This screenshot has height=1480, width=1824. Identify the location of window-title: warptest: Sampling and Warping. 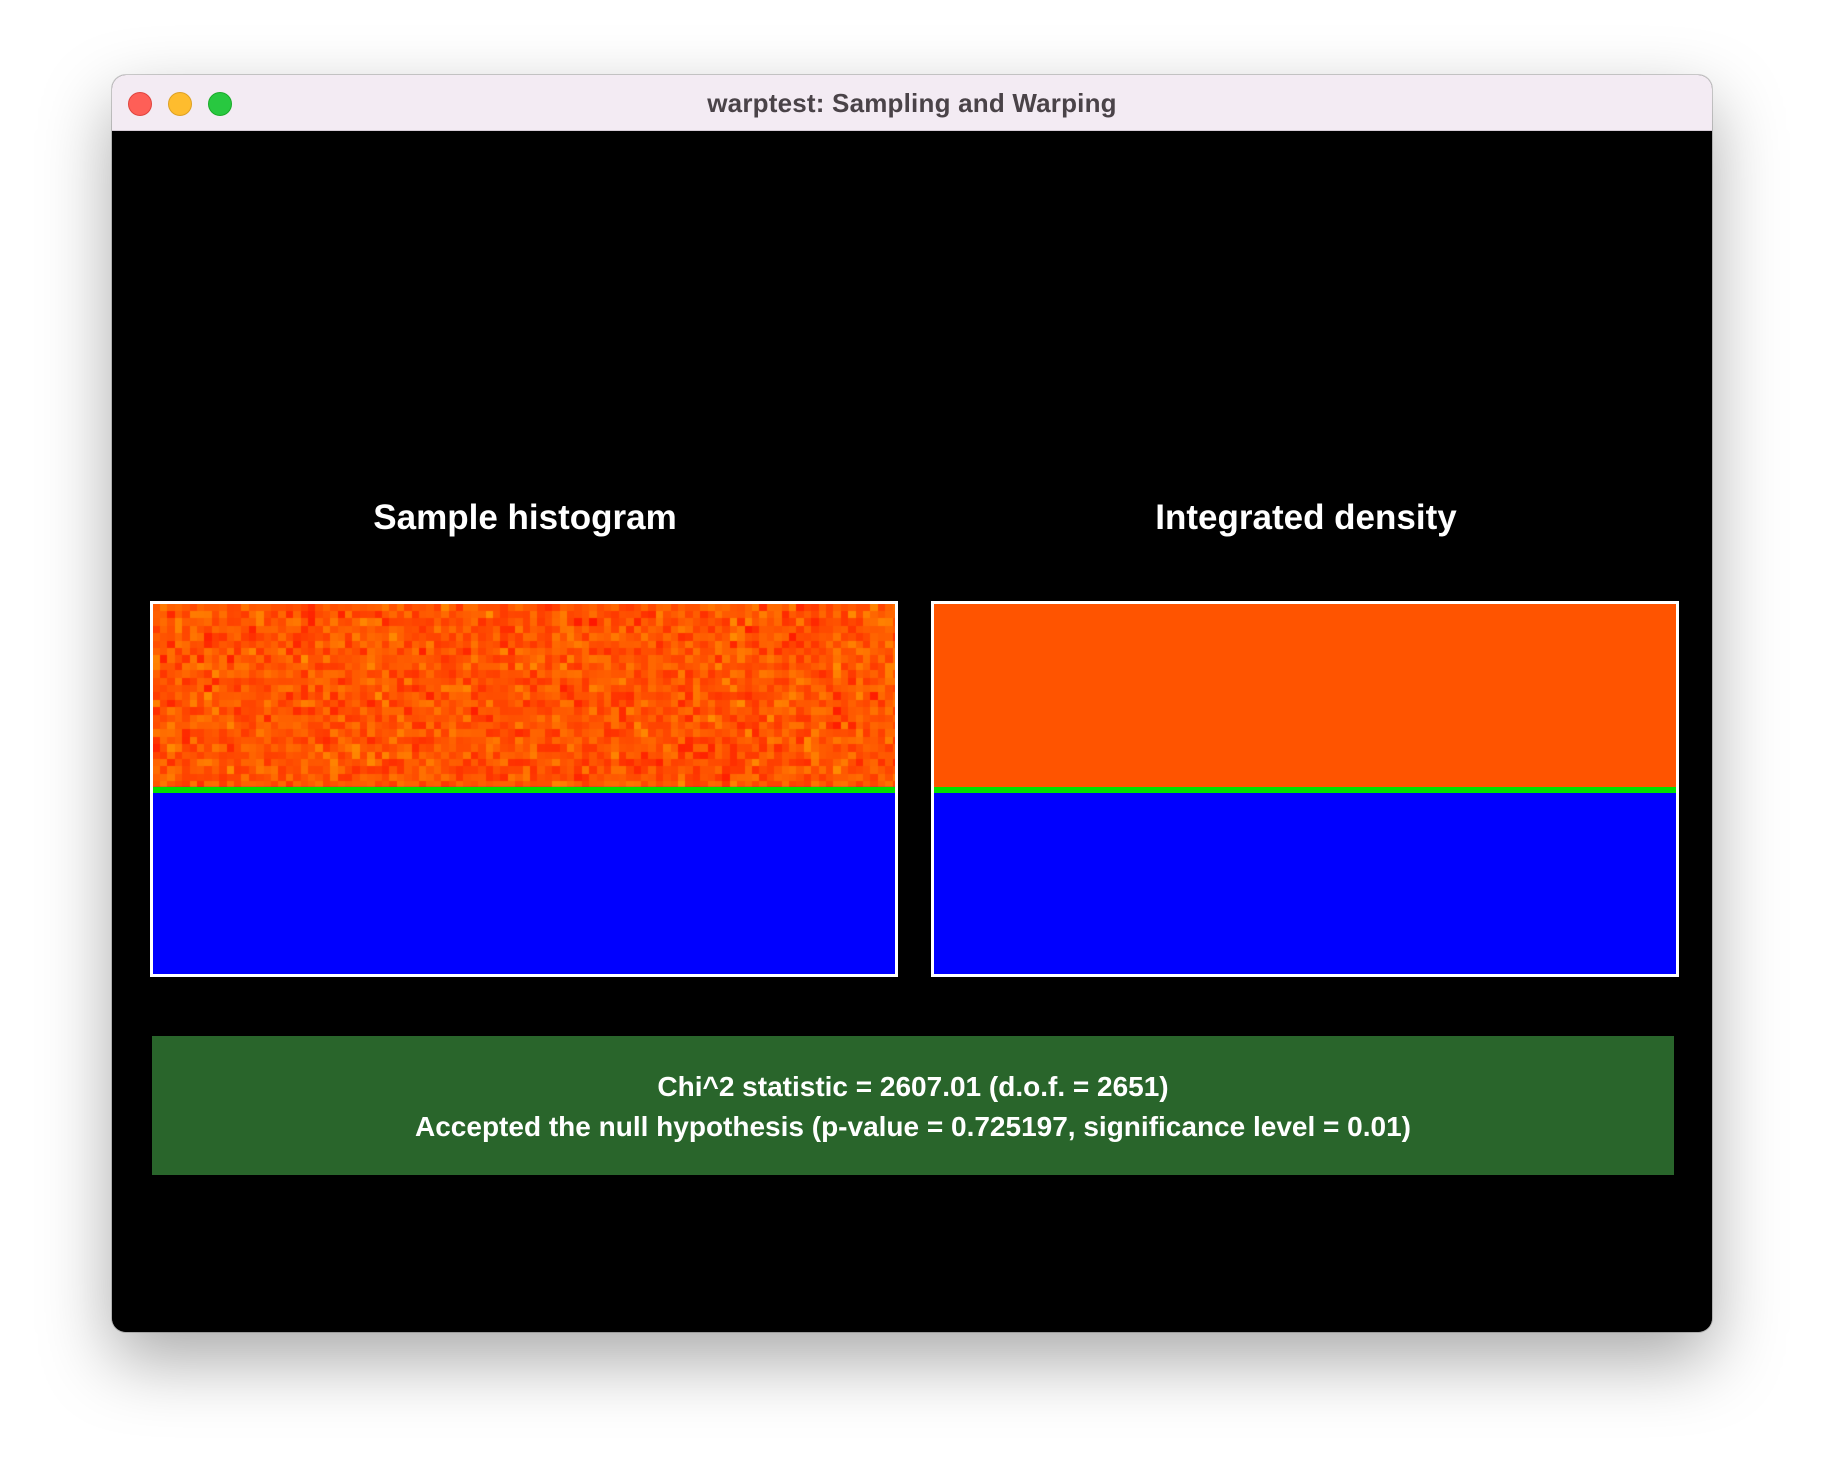
(912, 103).